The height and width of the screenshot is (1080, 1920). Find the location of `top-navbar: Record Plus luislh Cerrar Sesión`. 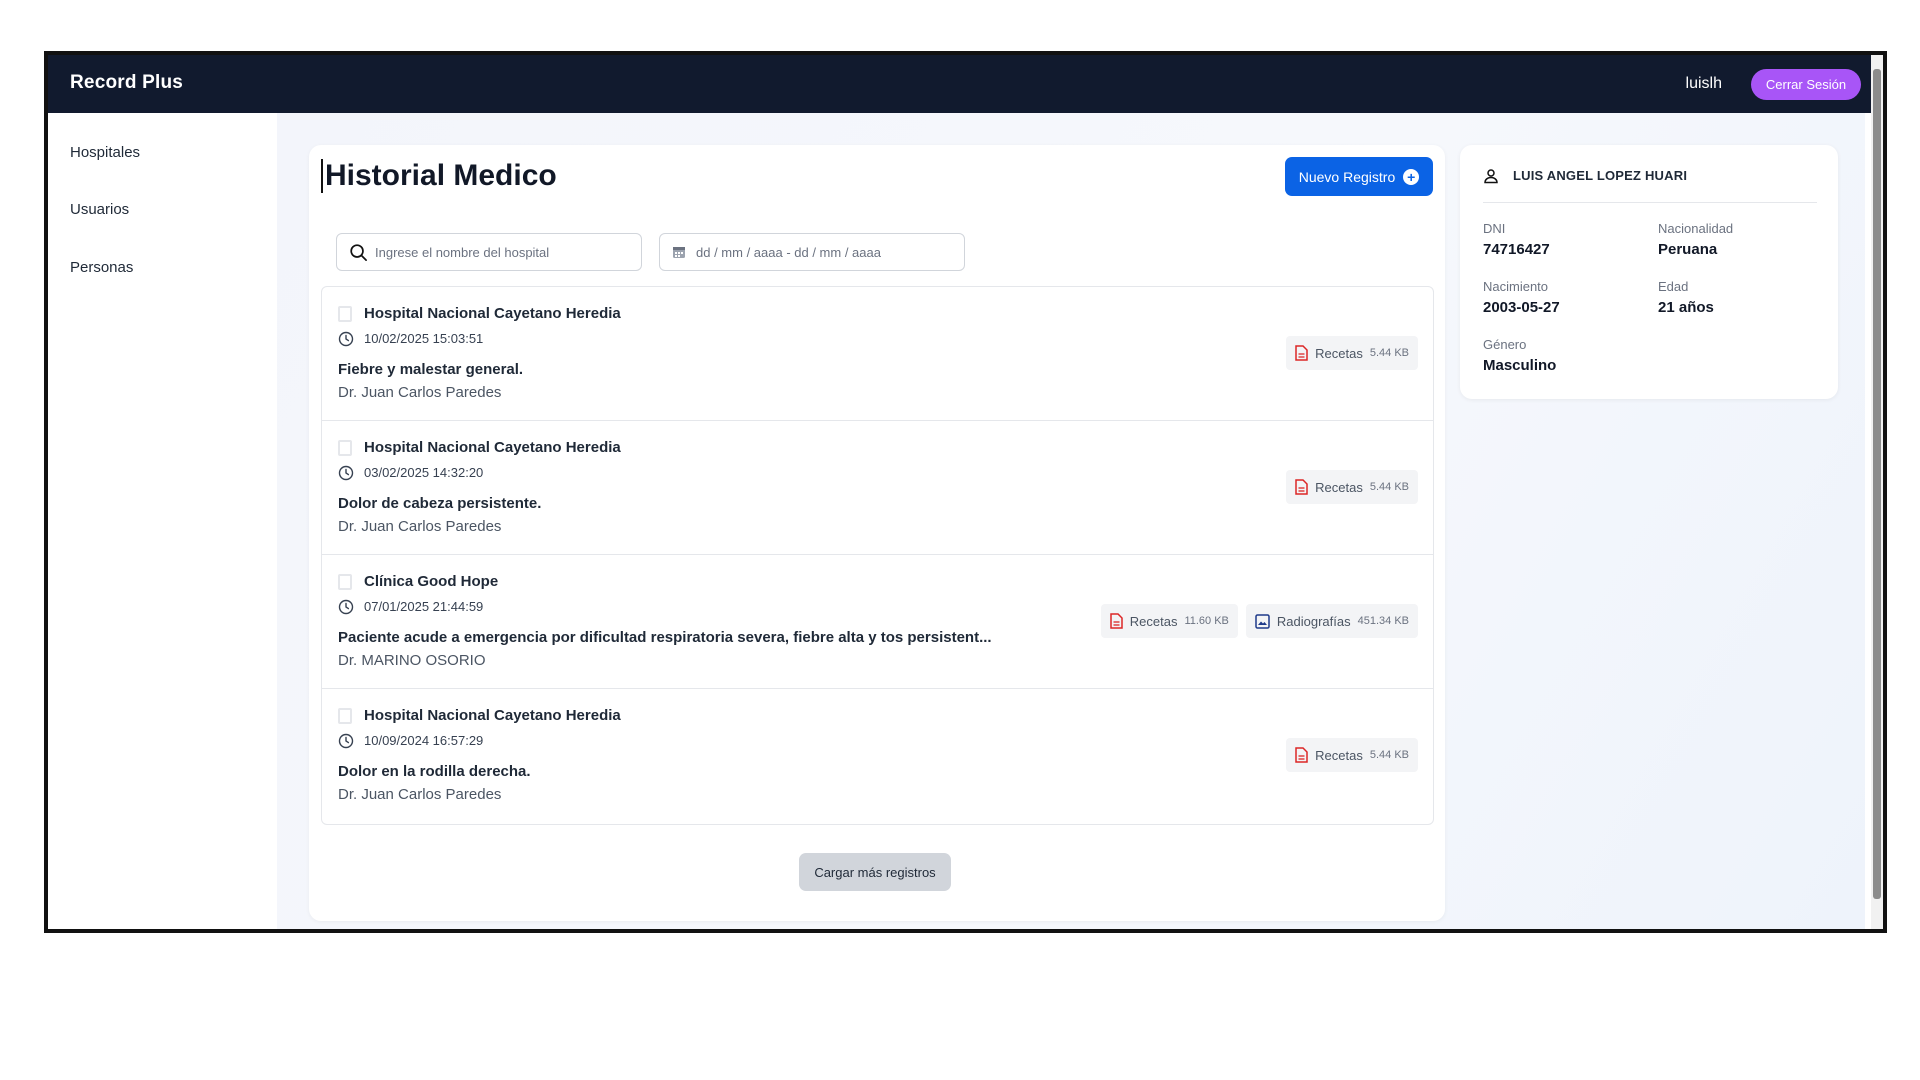

top-navbar: Record Plus luislh Cerrar Sesión is located at coordinates (965, 84).